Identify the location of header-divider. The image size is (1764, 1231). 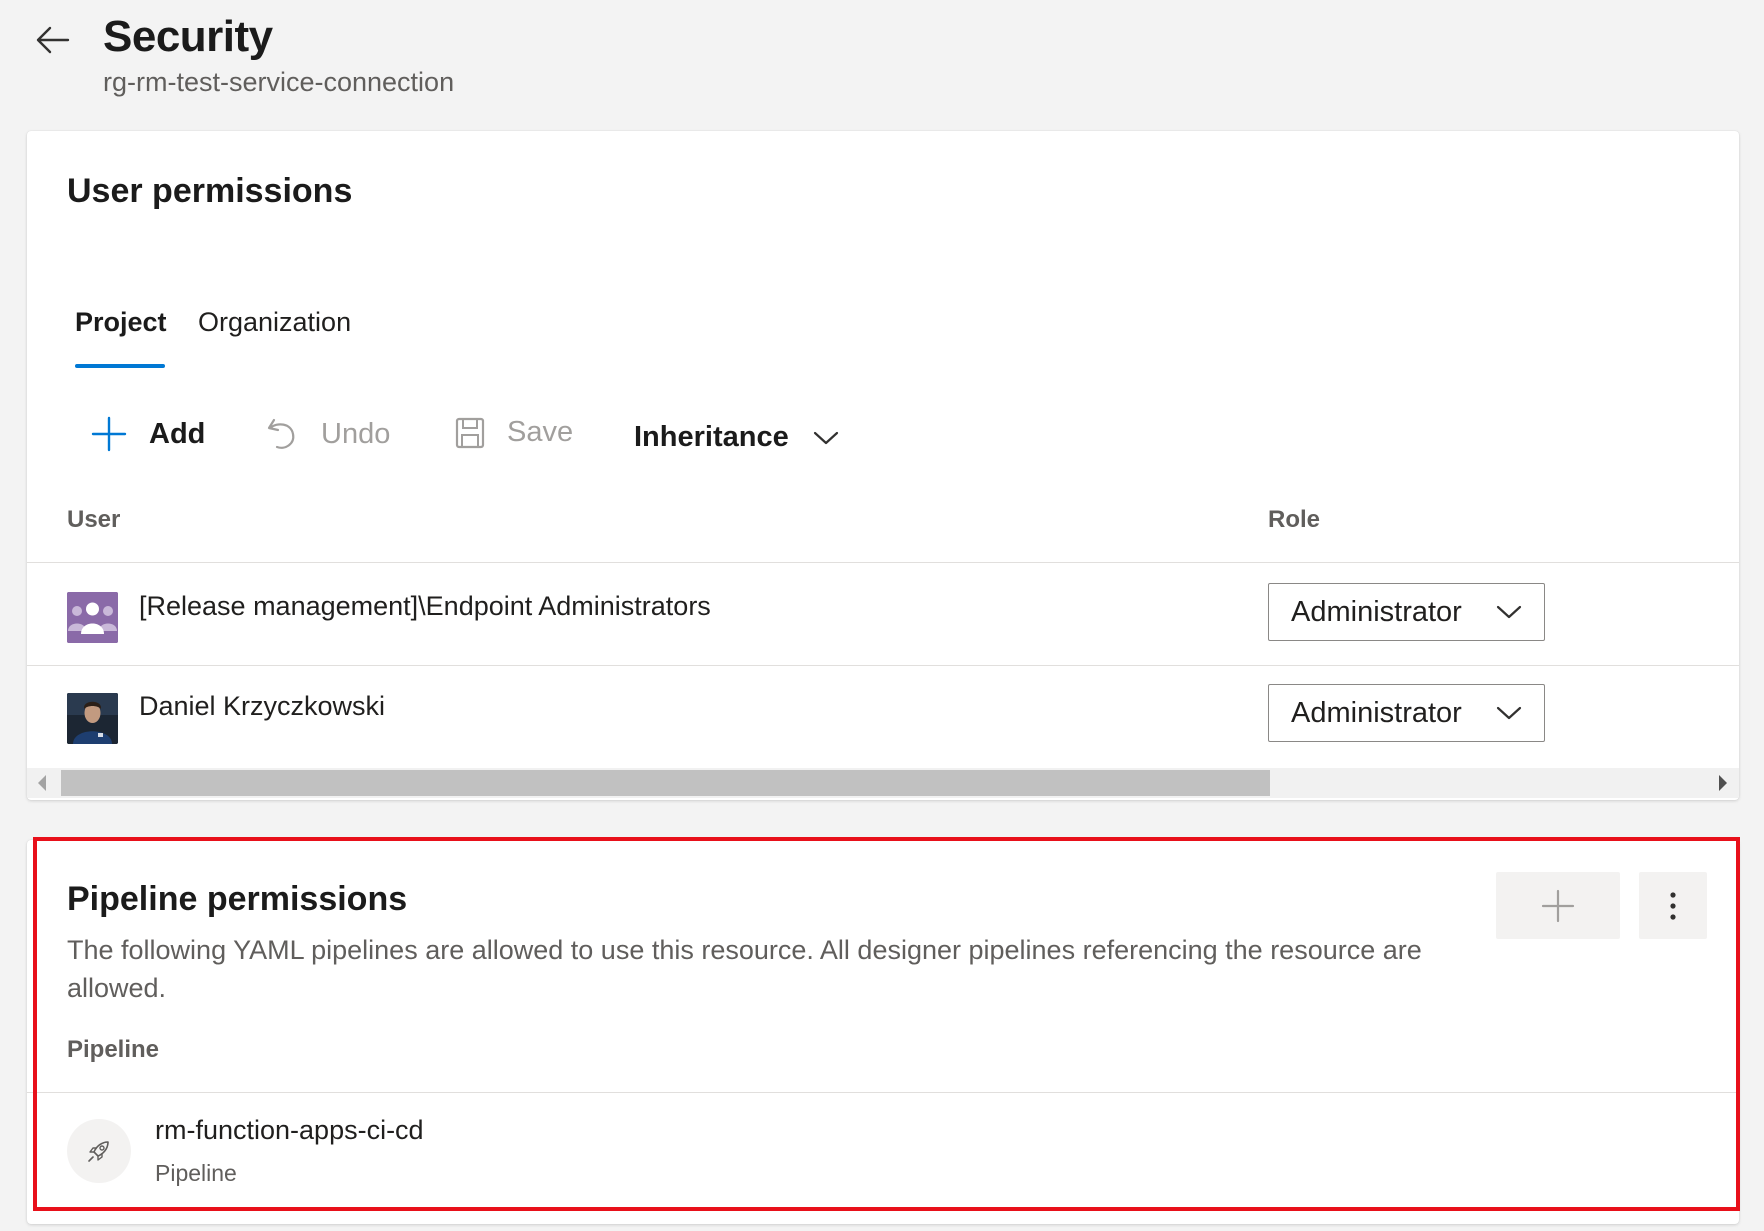
(883, 562).